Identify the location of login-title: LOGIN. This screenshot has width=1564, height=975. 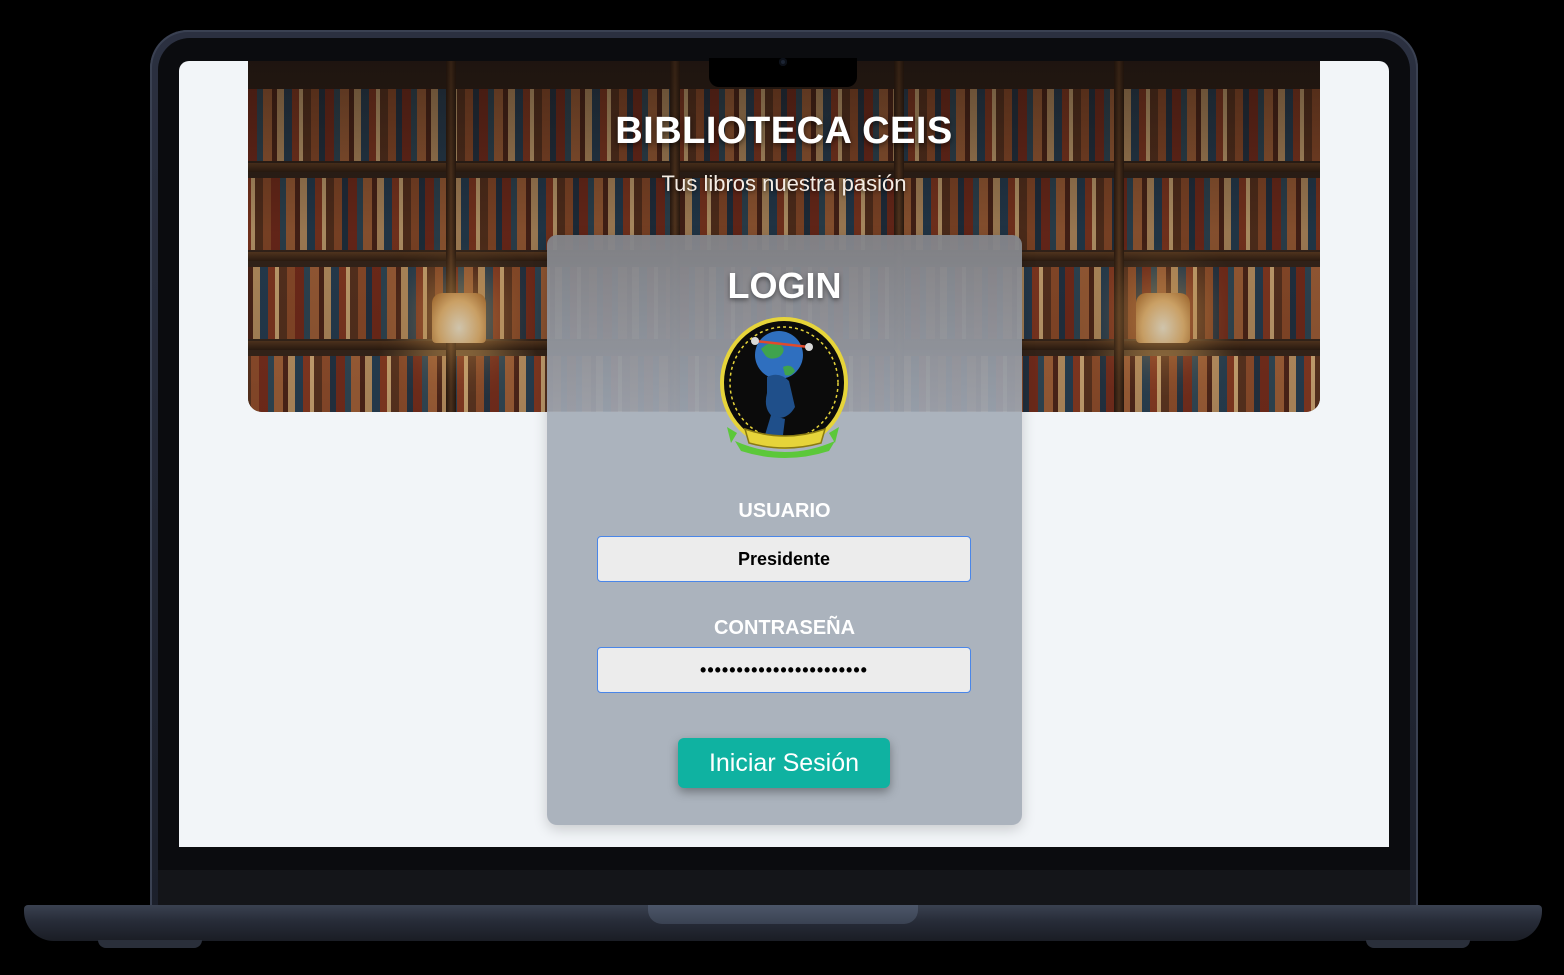
(784, 285).